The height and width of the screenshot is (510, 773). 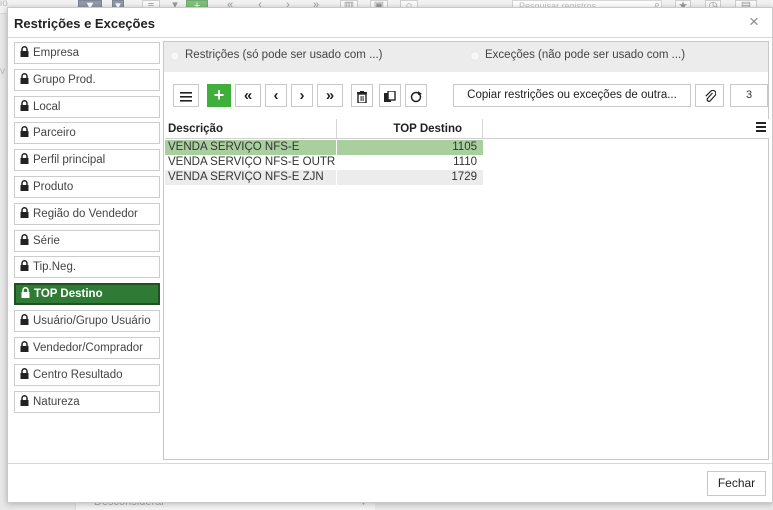 What do you see at coordinates (46, 241) in the screenshot?
I see `sidebar-item-label: Série` at bounding box center [46, 241].